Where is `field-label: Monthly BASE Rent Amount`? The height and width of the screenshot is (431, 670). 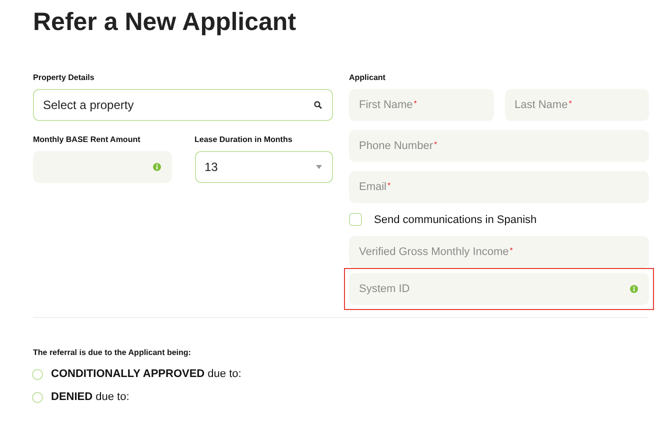
field-label: Monthly BASE Rent Amount is located at coordinates (87, 139).